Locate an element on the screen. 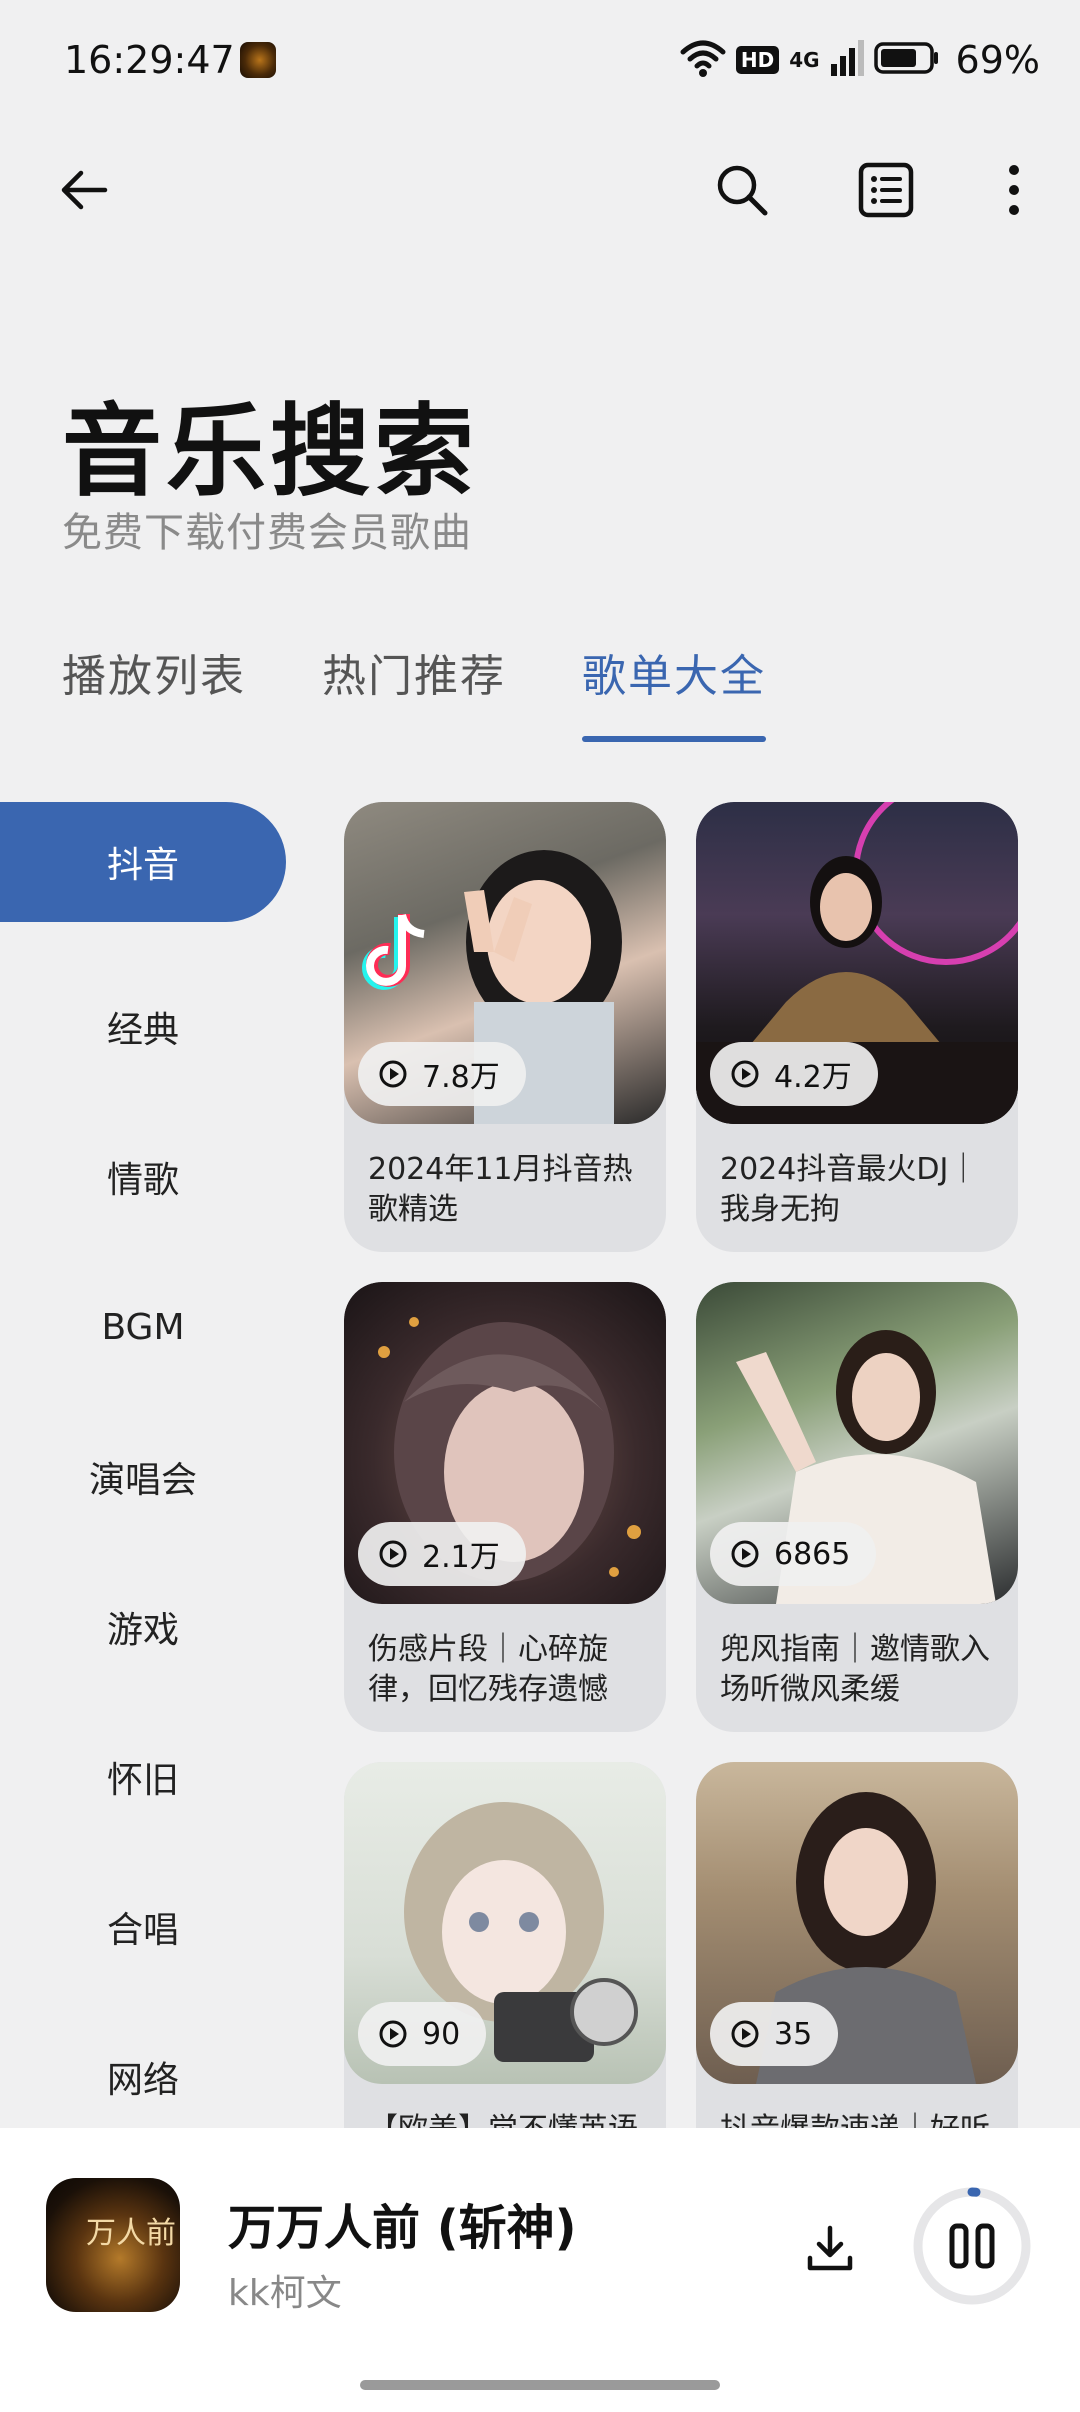 The height and width of the screenshot is (2412, 1080). signal-icon is located at coordinates (847, 60).